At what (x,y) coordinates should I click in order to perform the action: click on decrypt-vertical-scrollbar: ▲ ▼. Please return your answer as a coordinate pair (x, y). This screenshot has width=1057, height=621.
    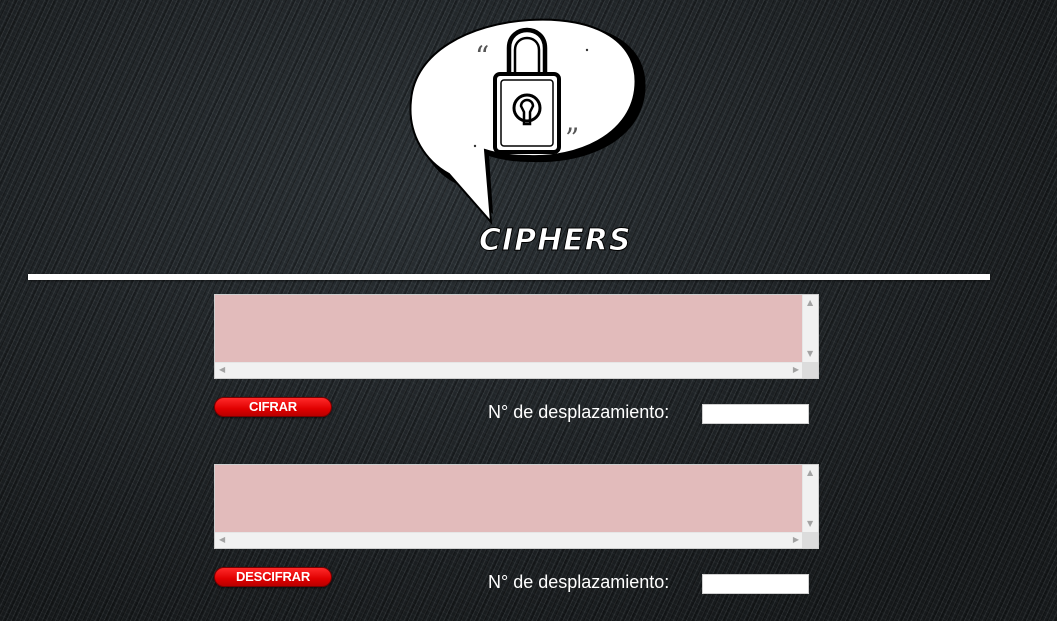
    Looking at the image, I should click on (810, 498).